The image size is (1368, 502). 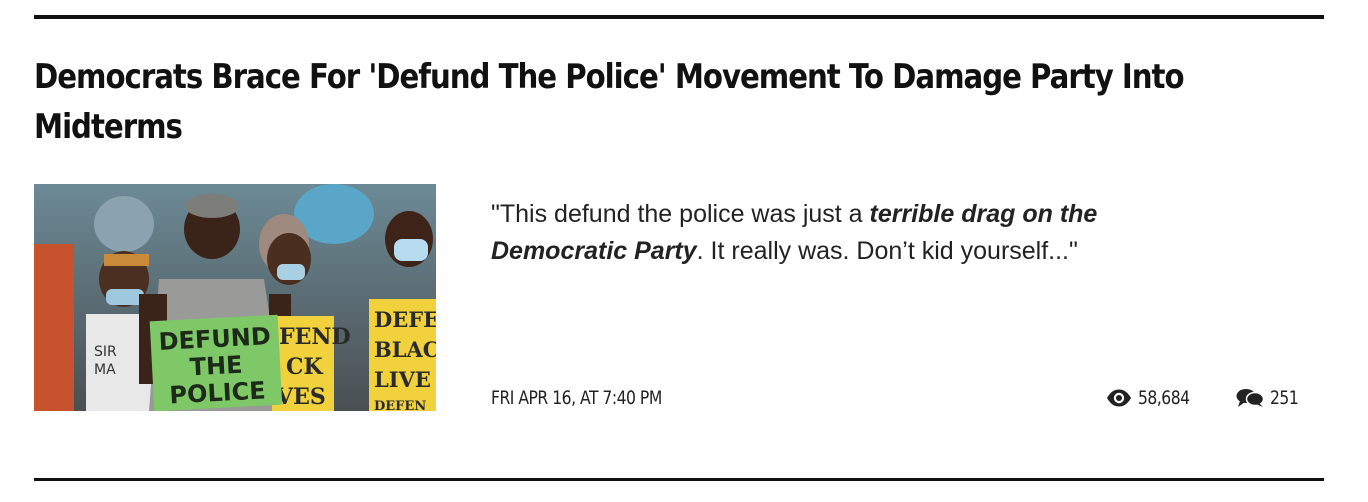 I want to click on protest-photo: SIR MA FEND CK VES DEFEN BLAC LIVE DEFEN, so click(x=235, y=297).